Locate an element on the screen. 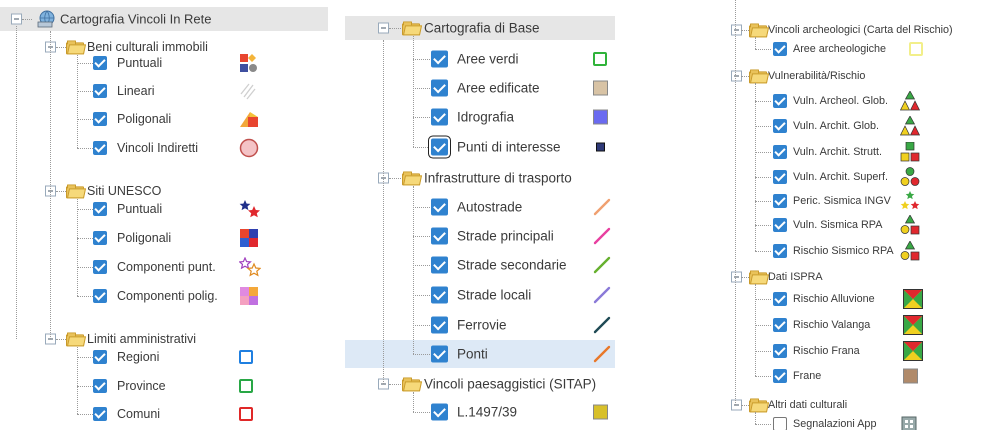  app-icon is located at coordinates (909, 423).